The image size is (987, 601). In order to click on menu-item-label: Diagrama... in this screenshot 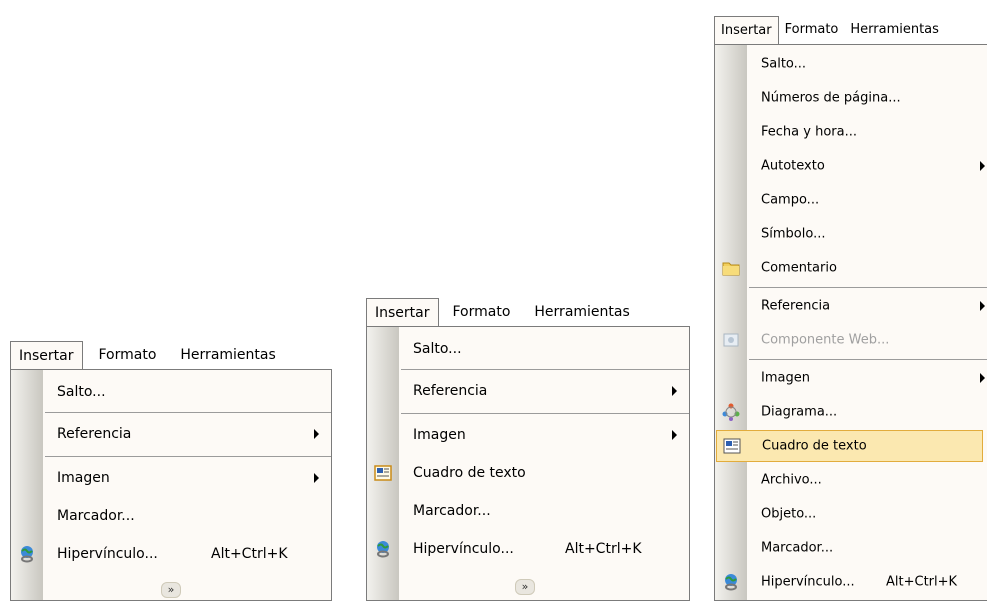, I will do `click(799, 412)`.